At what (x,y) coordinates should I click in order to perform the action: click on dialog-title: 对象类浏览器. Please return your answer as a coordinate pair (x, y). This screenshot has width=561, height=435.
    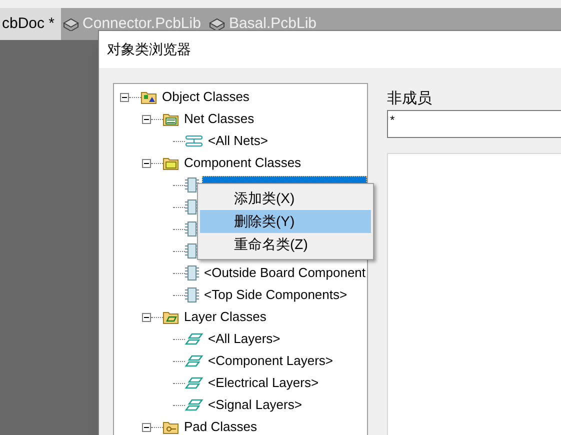
    Looking at the image, I should click on (149, 49).